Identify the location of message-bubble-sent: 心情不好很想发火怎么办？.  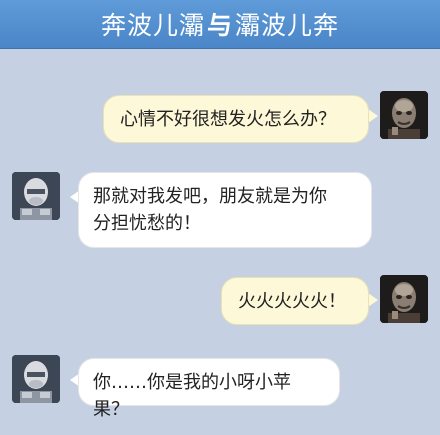
(236, 119).